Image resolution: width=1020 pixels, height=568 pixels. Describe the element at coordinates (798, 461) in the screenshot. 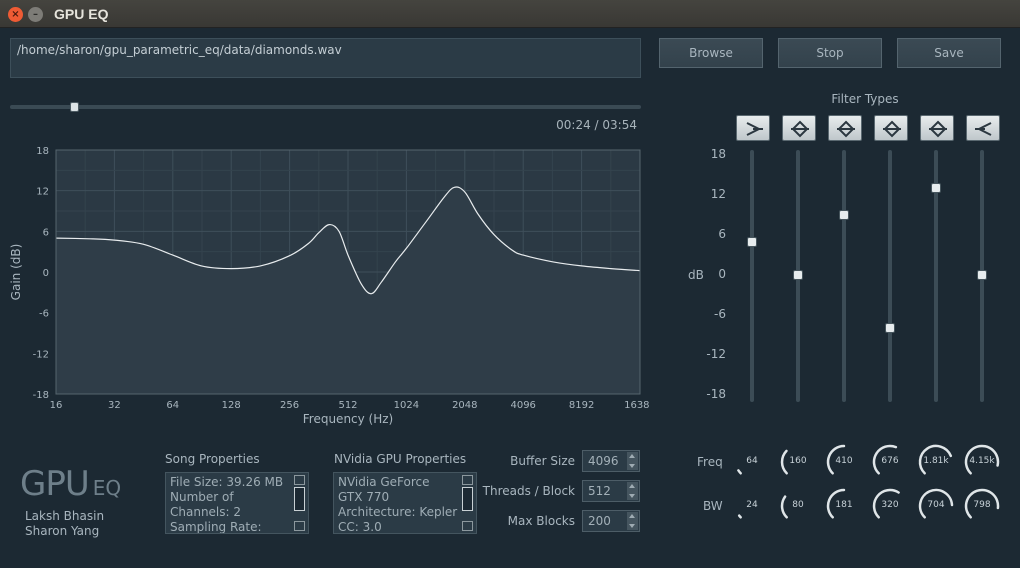

I see `freq-knob-value: 160` at that location.